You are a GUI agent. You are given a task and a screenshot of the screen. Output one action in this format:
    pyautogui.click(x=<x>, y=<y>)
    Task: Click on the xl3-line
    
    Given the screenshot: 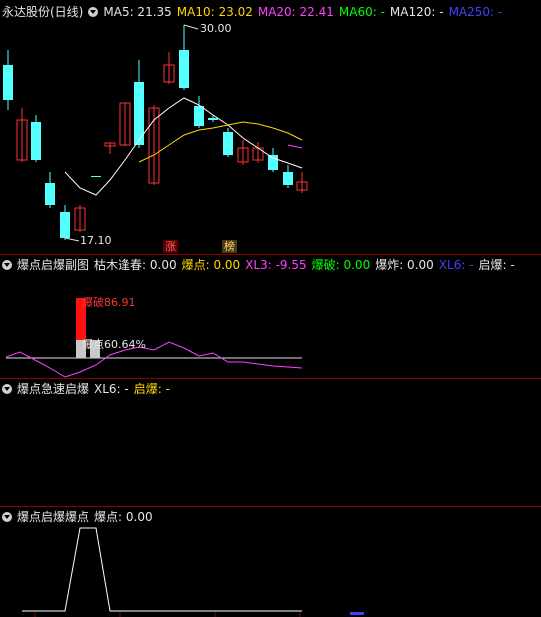 What is the action you would take?
    pyautogui.click(x=154, y=359)
    